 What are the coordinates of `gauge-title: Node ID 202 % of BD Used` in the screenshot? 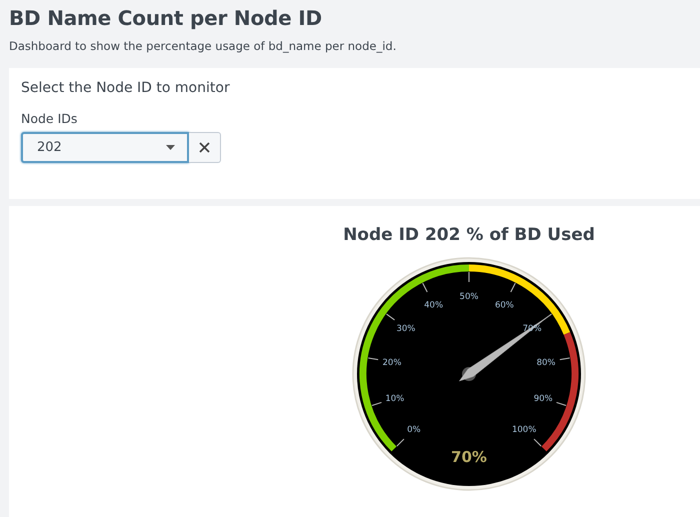 It's located at (469, 235).